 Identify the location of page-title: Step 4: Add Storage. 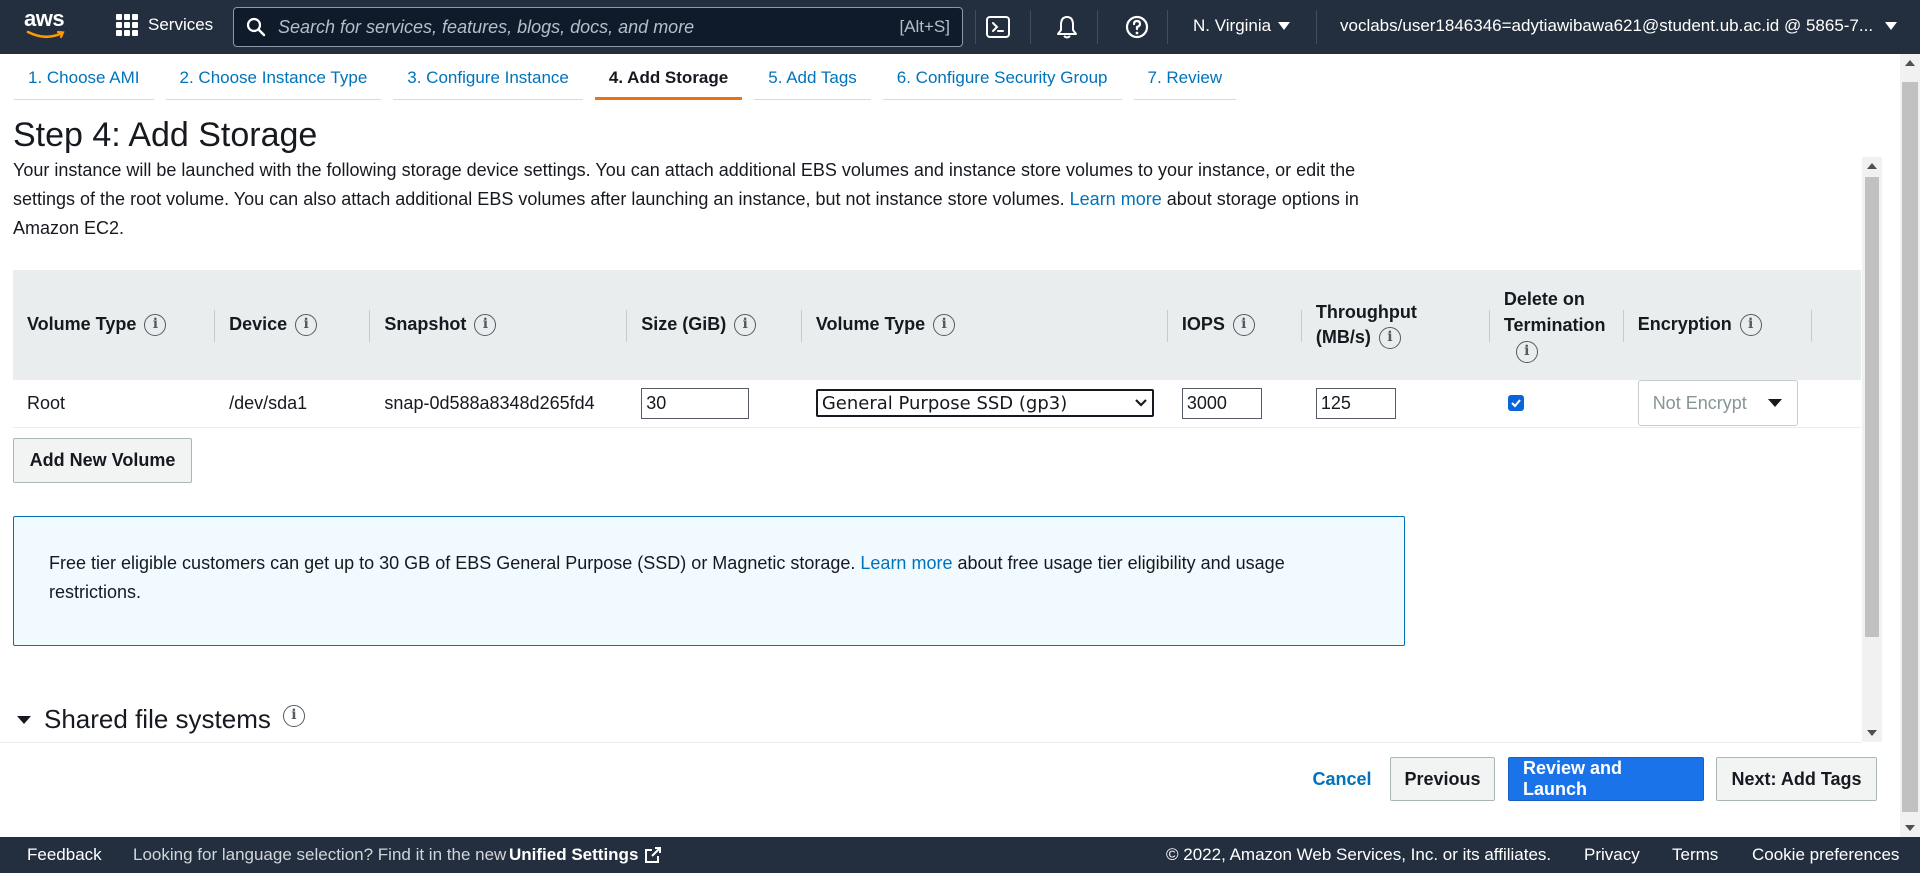
(165, 135).